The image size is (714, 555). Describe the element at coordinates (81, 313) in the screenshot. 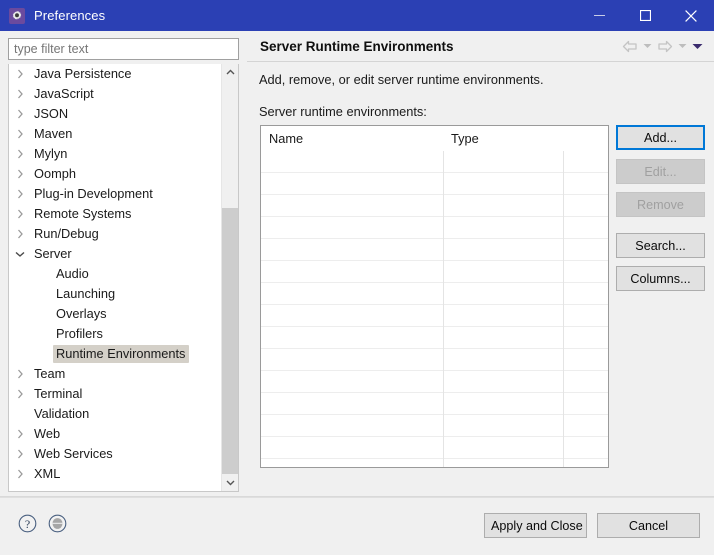

I see `sidebar-item-label: Overlays` at that location.